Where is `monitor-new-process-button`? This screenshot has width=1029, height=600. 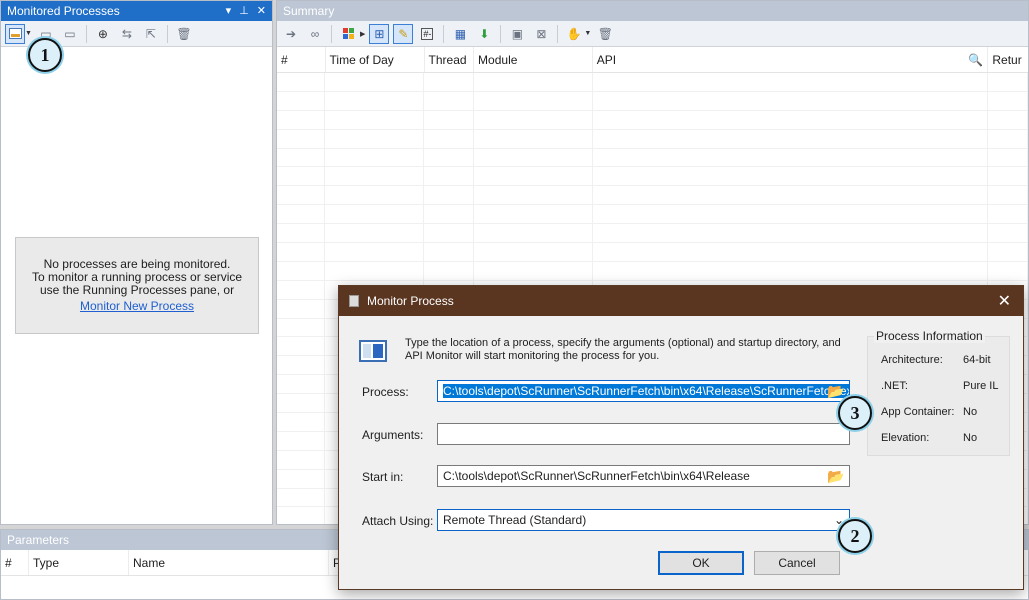
monitor-new-process-button is located at coordinates (15, 33).